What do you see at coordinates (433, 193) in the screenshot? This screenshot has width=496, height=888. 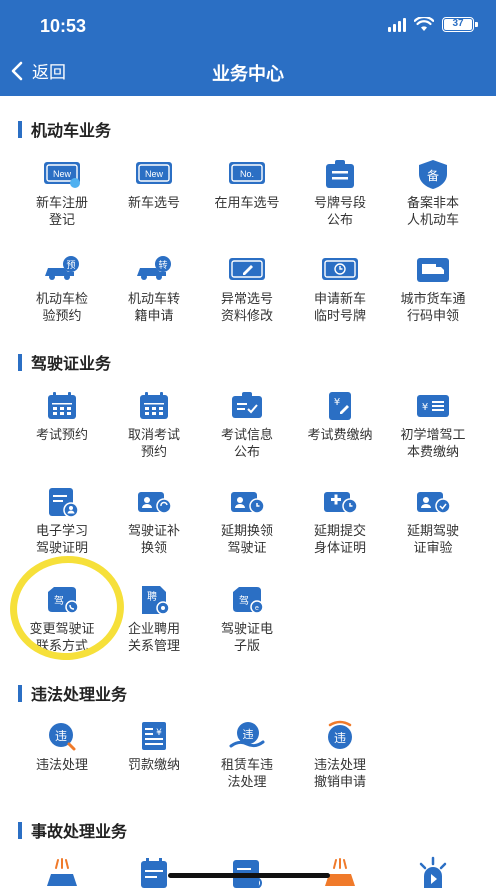 I see `service-file-non-owner-car: 备 备案非本 人机动车` at bounding box center [433, 193].